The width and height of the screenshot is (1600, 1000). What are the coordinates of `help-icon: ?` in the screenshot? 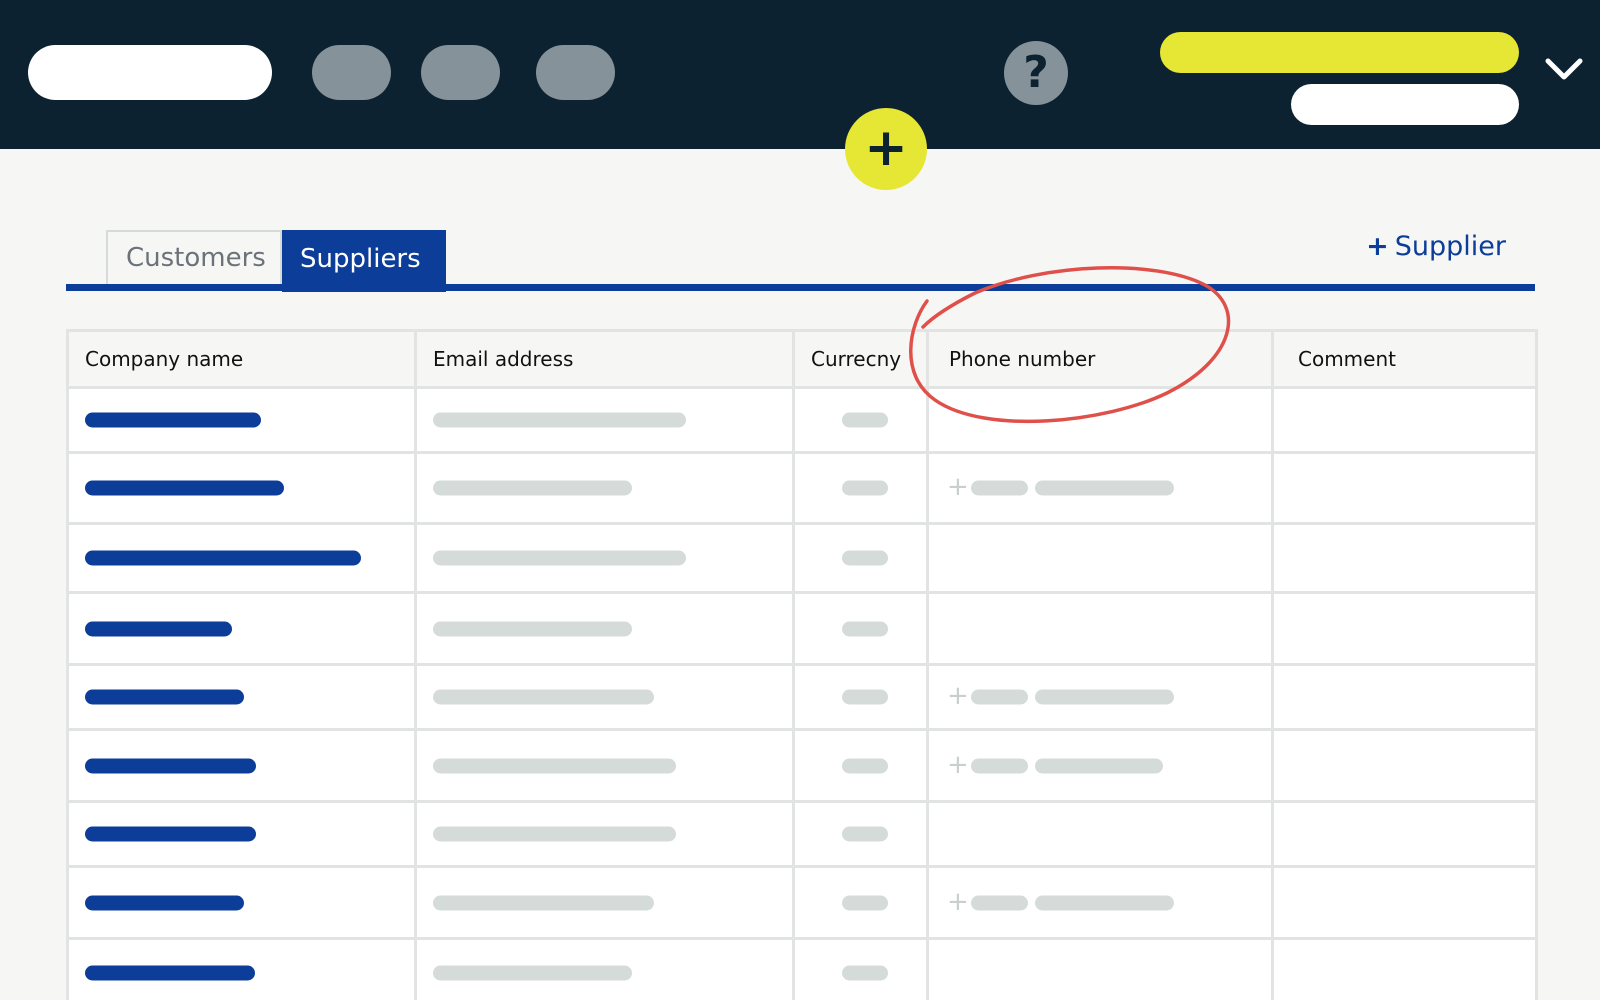 It's located at (1036, 73).